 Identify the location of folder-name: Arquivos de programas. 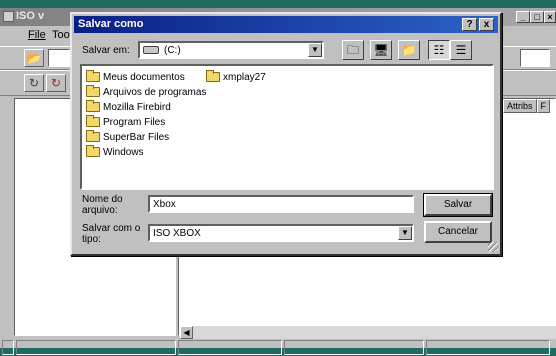
(155, 92).